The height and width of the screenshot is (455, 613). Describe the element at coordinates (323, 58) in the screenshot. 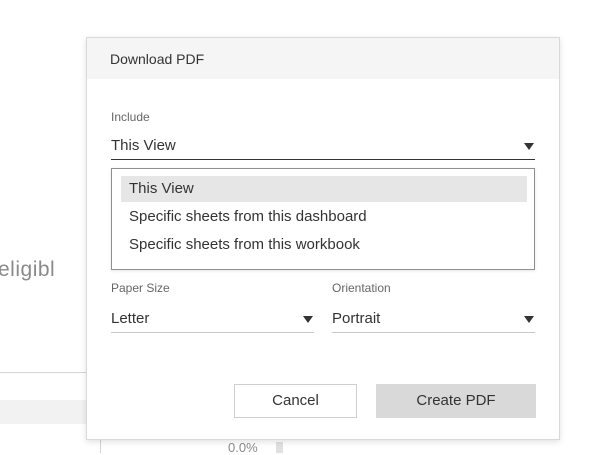

I see `dialog-header: Download PDF` at that location.